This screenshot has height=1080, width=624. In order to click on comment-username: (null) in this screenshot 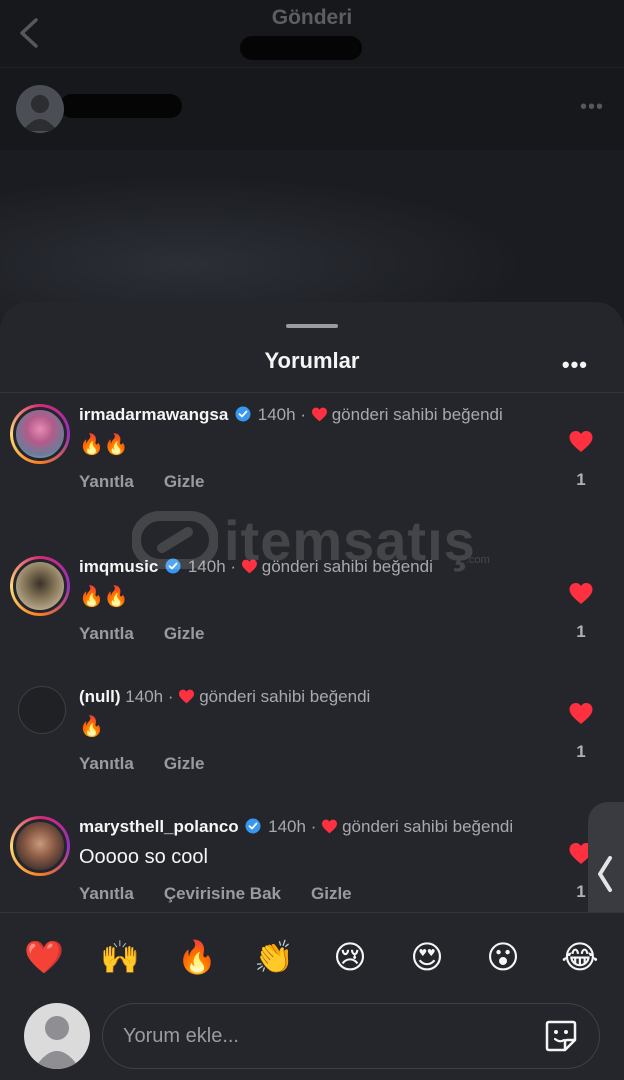, I will do `click(100, 696)`.